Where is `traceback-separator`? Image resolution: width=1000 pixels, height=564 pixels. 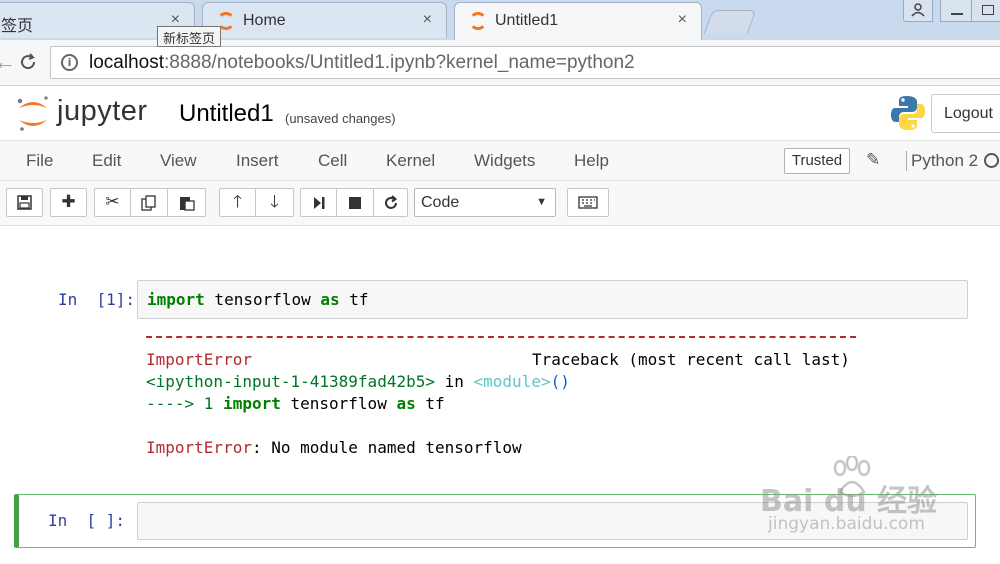
traceback-separator is located at coordinates (501, 337).